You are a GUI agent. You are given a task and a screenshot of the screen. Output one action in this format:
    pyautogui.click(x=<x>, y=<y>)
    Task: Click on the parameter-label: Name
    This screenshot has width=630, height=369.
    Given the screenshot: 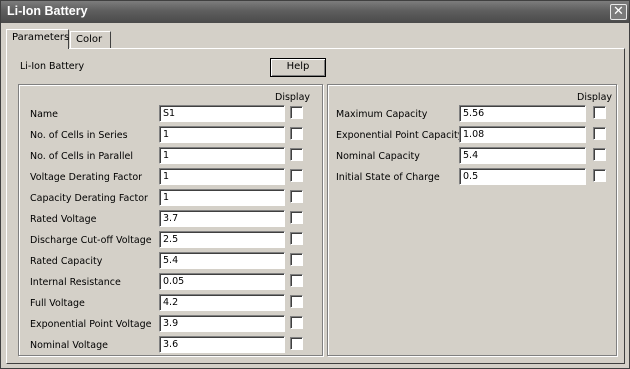 What is the action you would take?
    pyautogui.click(x=44, y=114)
    